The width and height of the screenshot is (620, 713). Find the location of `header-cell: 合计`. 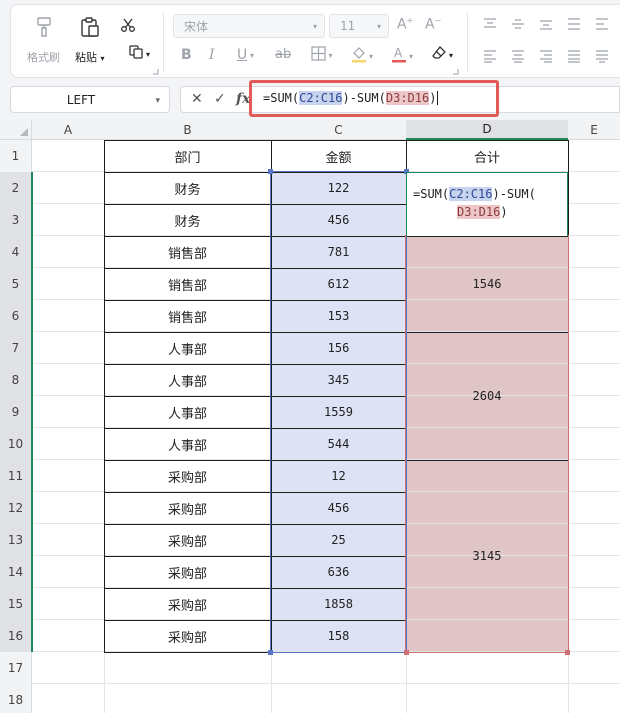

header-cell: 合计 is located at coordinates (487, 156).